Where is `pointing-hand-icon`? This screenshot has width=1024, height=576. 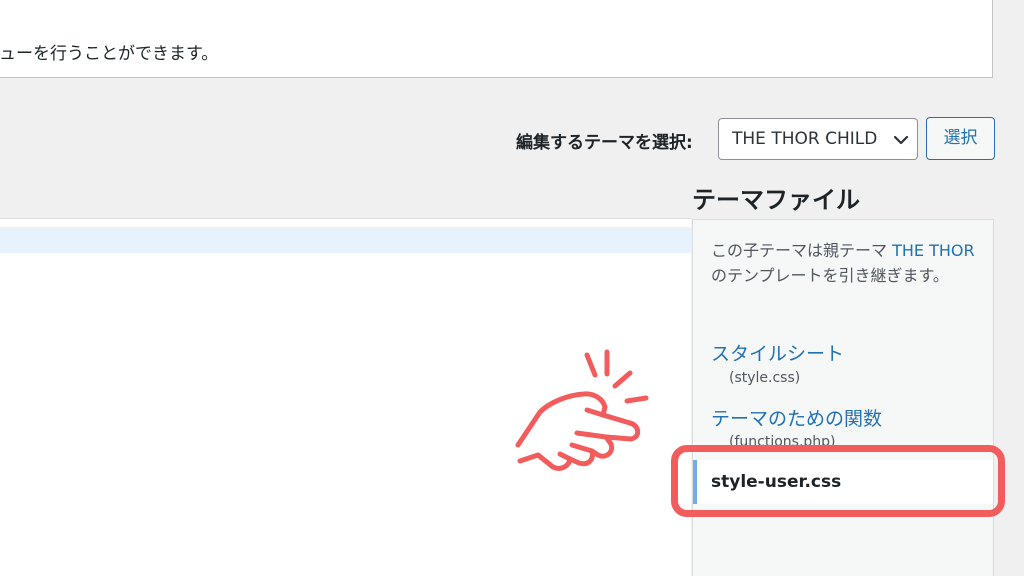
pointing-hand-icon is located at coordinates (582, 410).